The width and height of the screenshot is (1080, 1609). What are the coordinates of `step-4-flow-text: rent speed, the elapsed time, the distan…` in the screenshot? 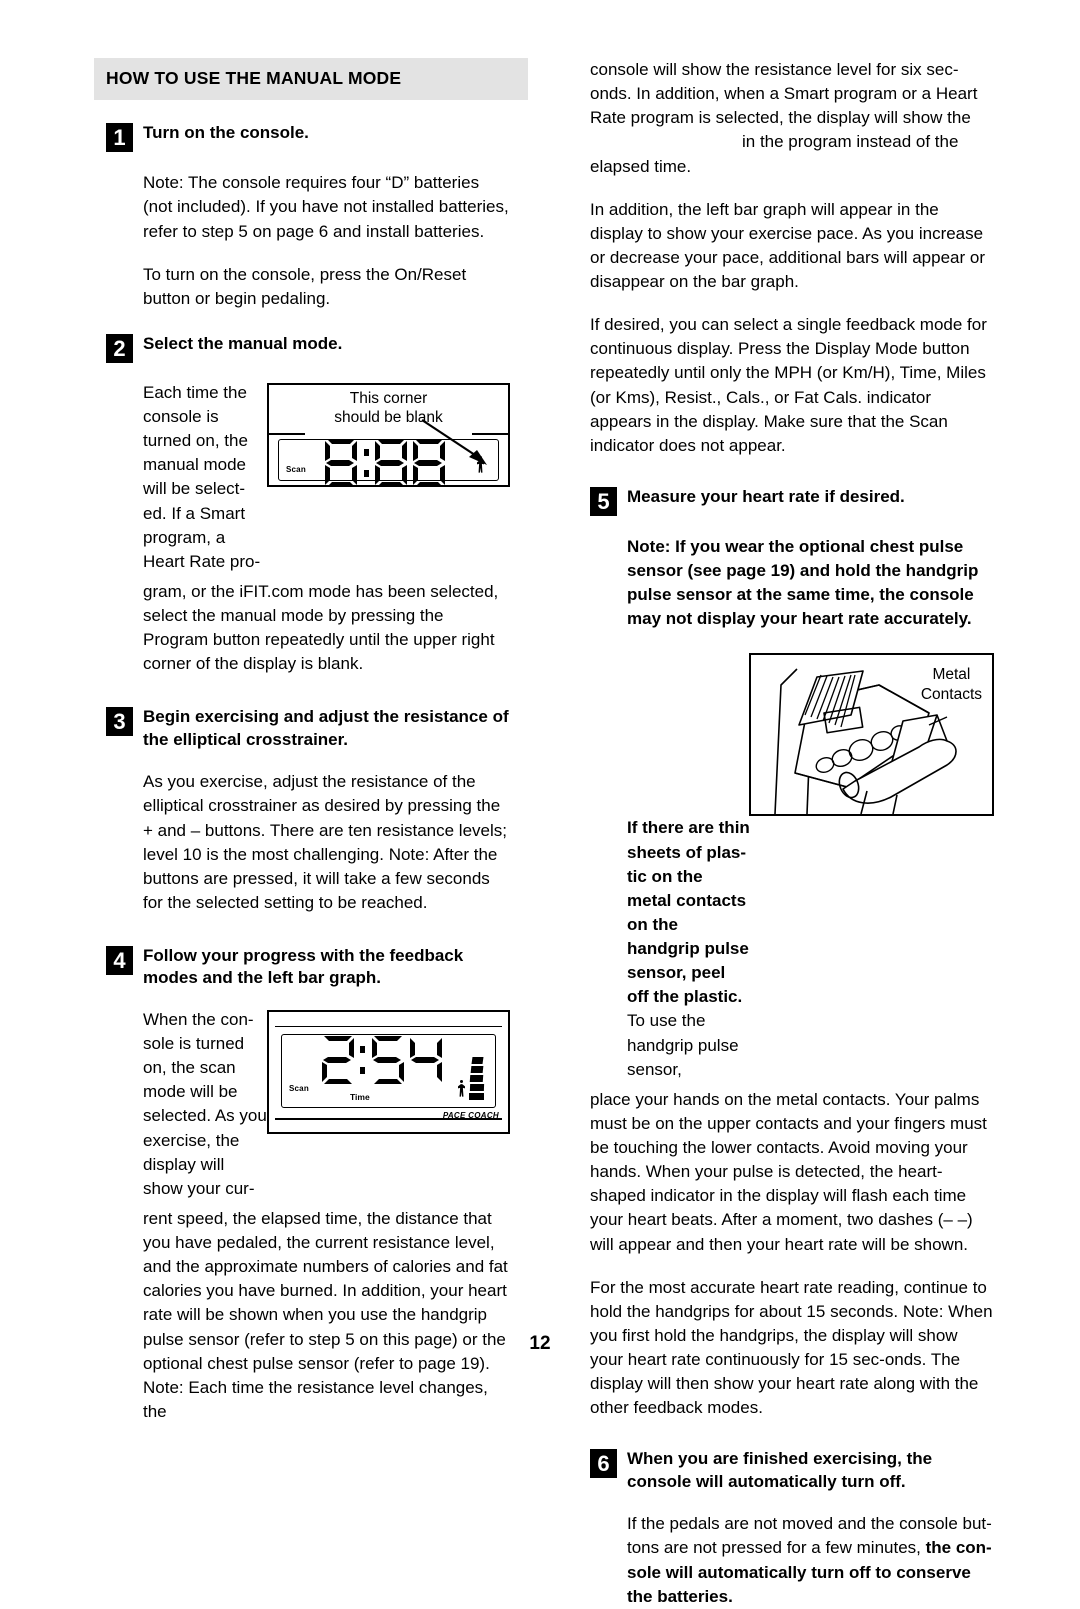 It's located at (325, 1314).